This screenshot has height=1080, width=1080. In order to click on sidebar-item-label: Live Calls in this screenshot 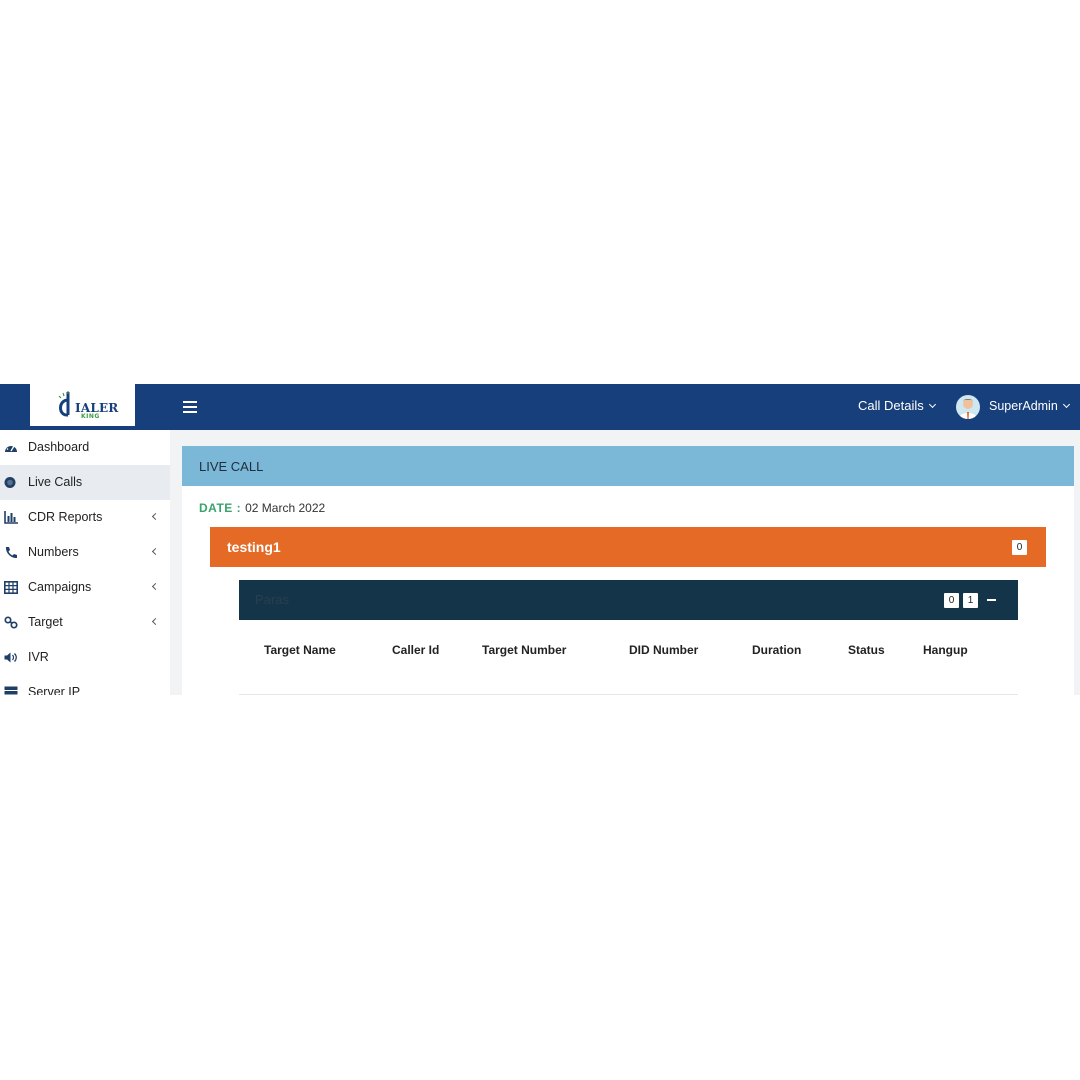, I will do `click(55, 482)`.